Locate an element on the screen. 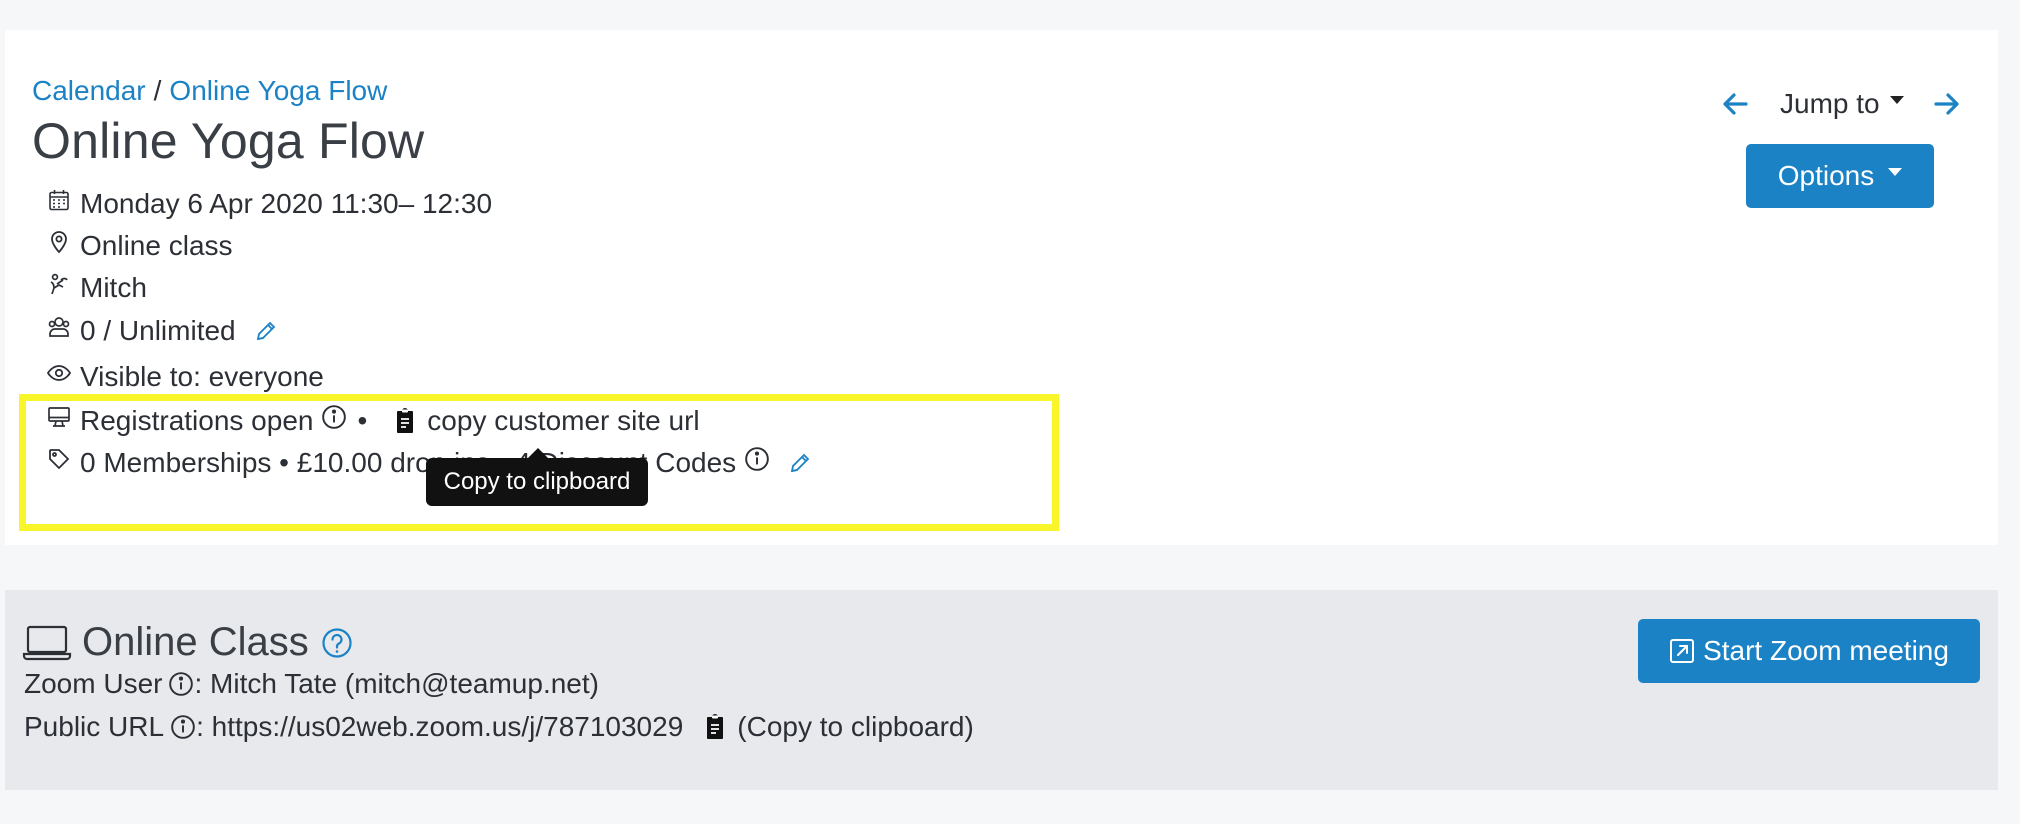 This screenshot has width=2020, height=824. map-pin-icon is located at coordinates (59, 242).